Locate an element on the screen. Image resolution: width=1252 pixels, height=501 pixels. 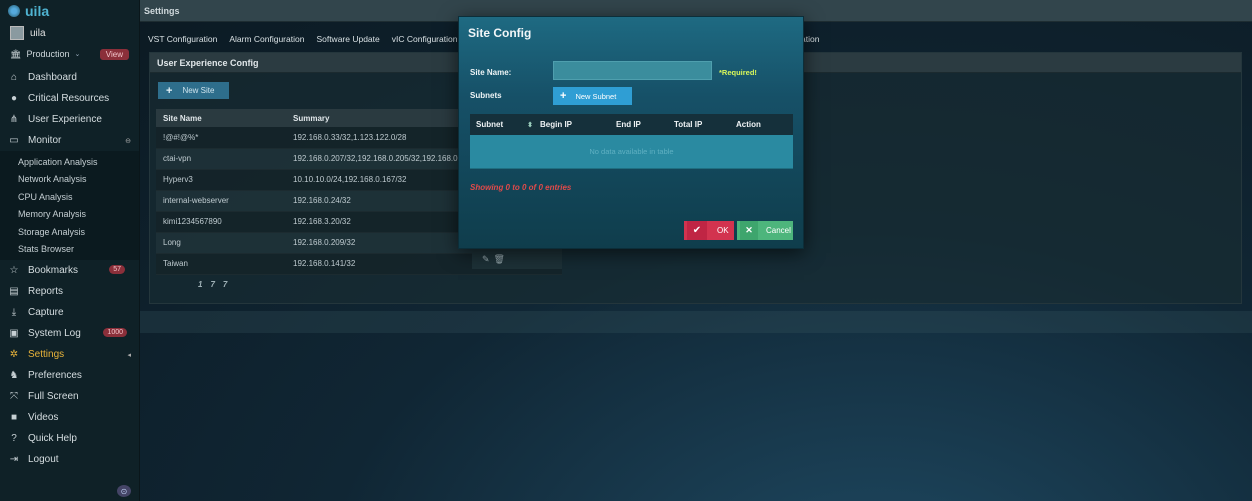
nav-item-capture: ⤓ Capture is located at coordinates (69, 312).